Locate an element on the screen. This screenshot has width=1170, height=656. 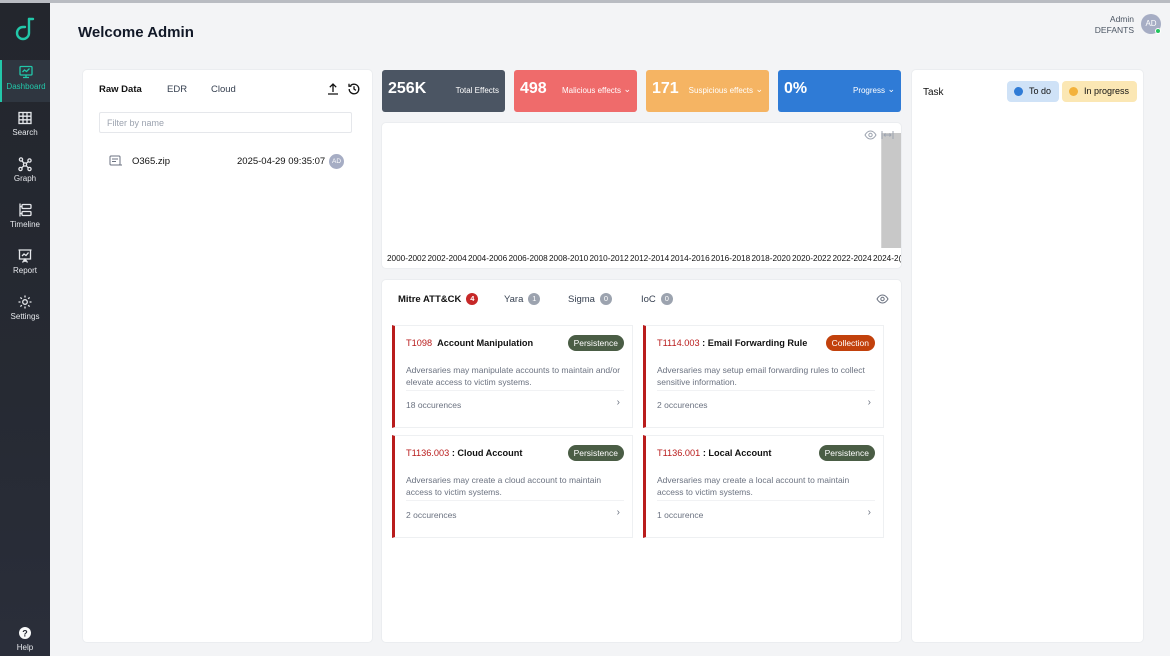
file-name: O365.zip is located at coordinates (151, 161).